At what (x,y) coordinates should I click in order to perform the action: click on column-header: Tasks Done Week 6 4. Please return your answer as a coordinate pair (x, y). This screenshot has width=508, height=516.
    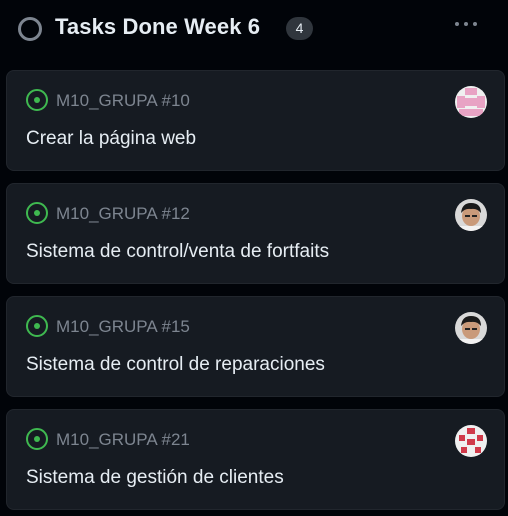
    Looking at the image, I should click on (254, 29).